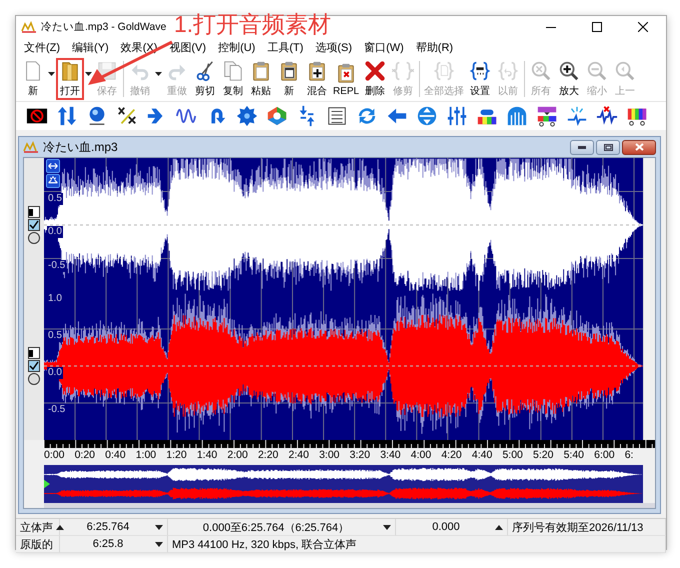 The height and width of the screenshot is (568, 680). I want to click on toolbar-button: 粘贴, so click(261, 79).